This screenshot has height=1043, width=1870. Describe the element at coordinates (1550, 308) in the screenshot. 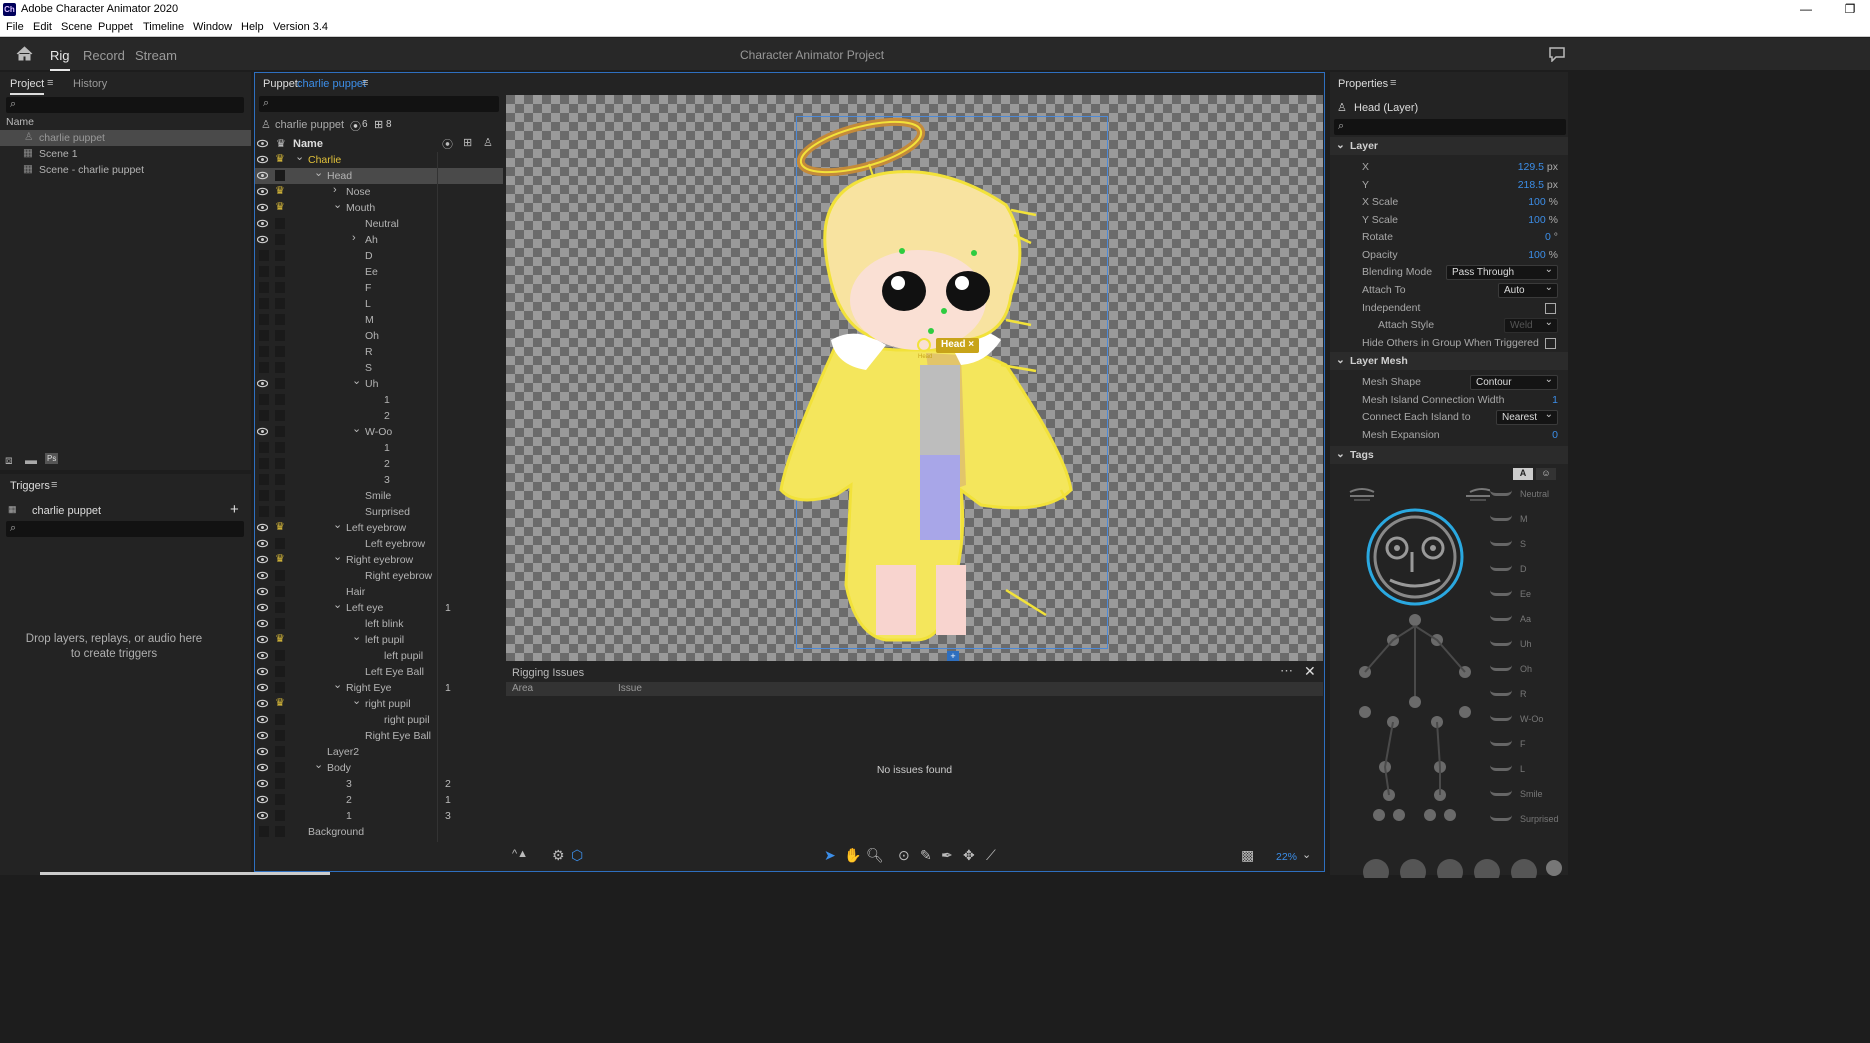

I see `independent-checkbox` at that location.